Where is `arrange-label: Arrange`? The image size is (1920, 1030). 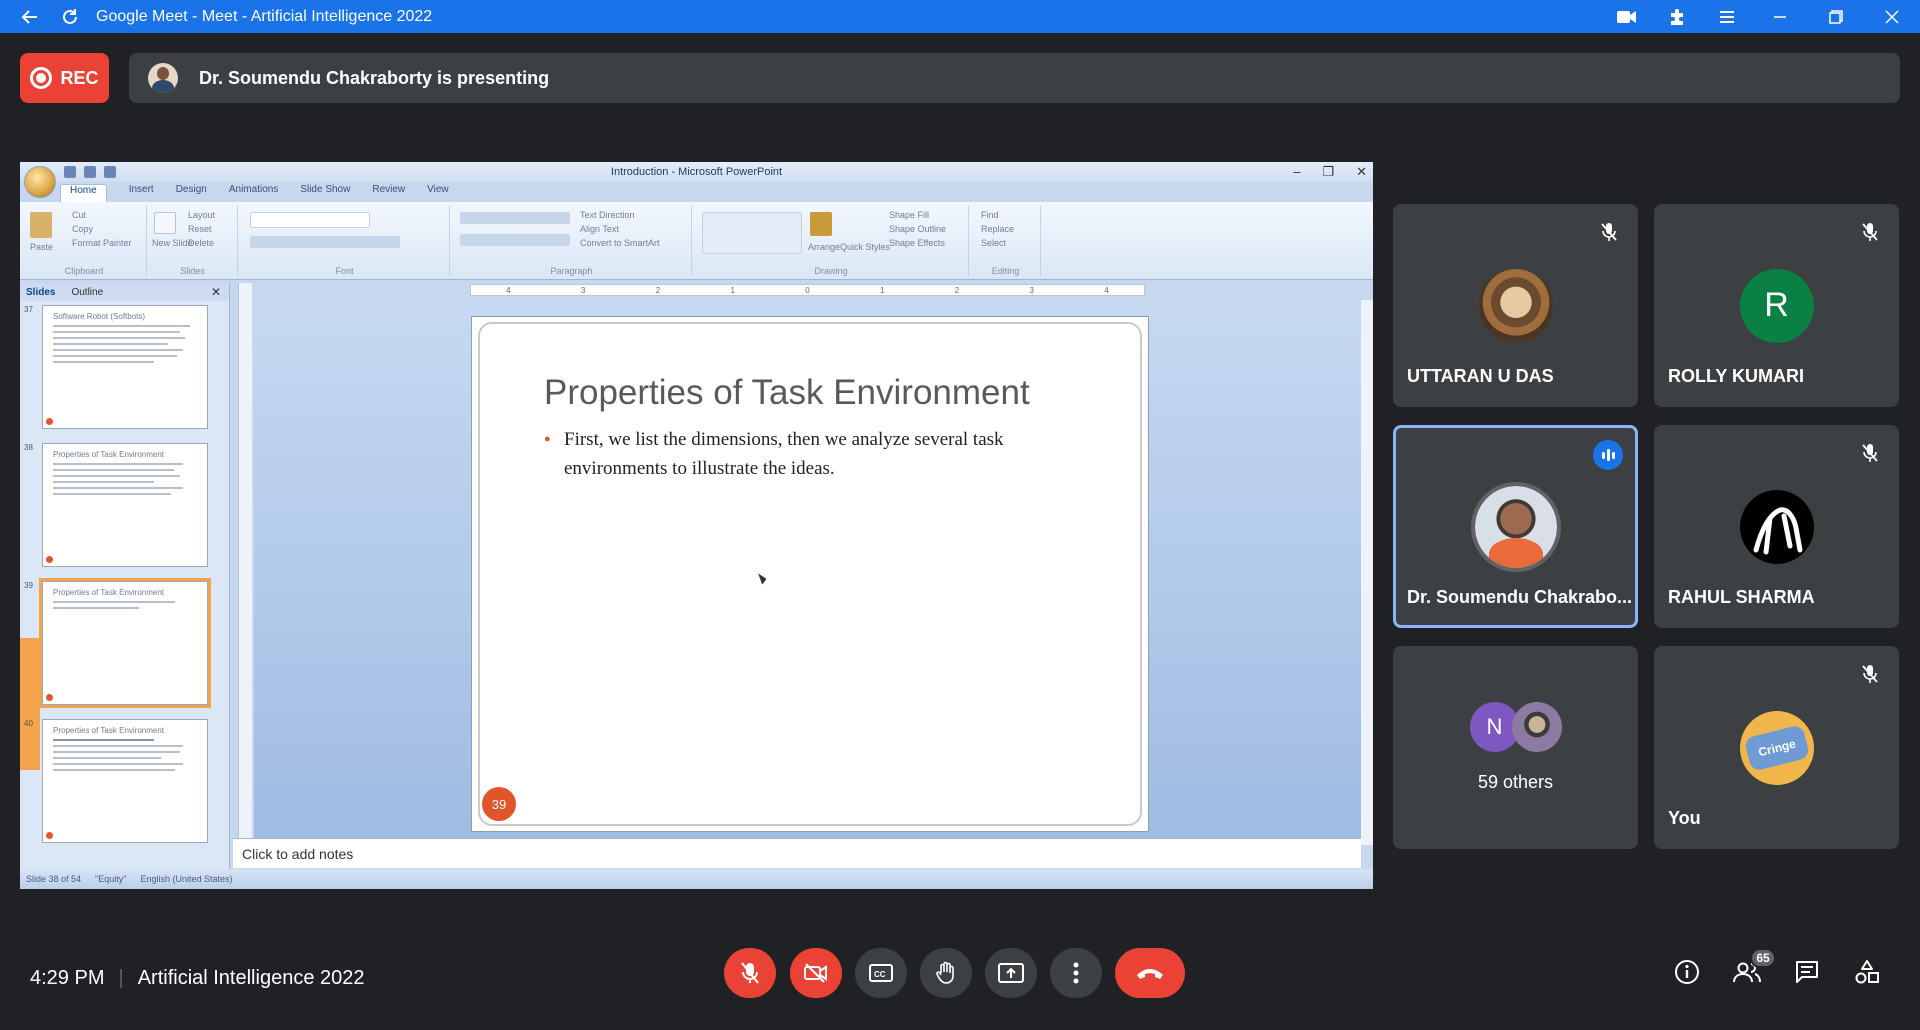
arrange-label: Arrange is located at coordinates (824, 247).